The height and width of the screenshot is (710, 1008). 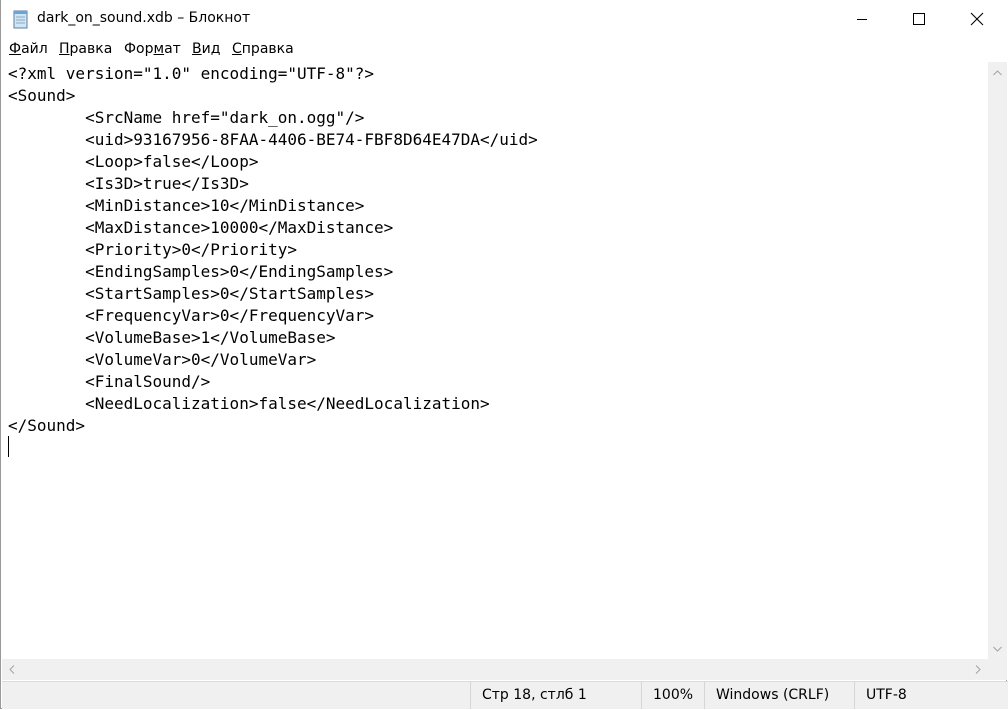 I want to click on close-button, so click(x=977, y=19).